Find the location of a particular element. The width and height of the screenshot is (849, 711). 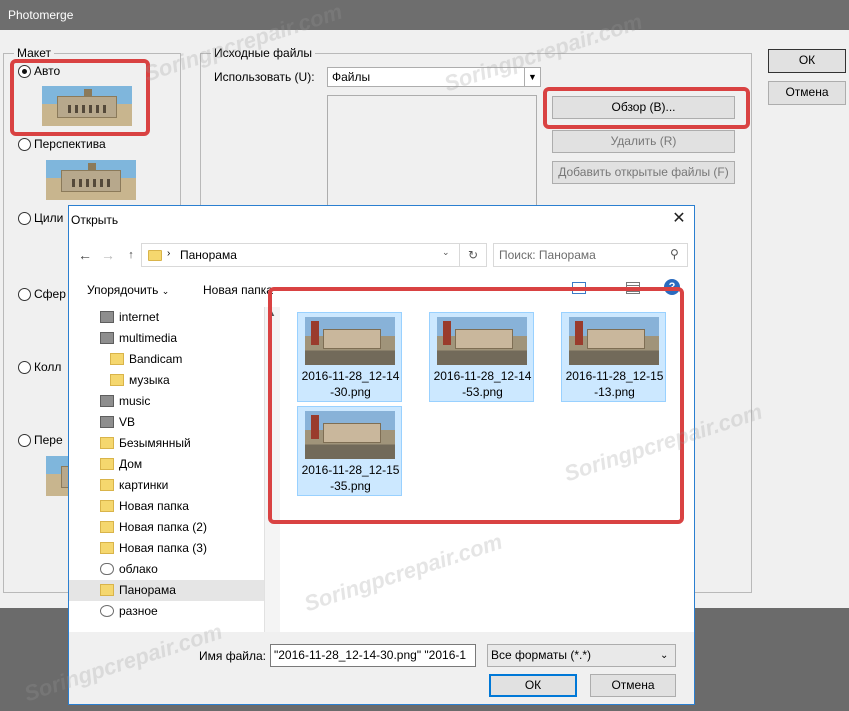

organize-label: Упорядочить is located at coordinates (123, 290).